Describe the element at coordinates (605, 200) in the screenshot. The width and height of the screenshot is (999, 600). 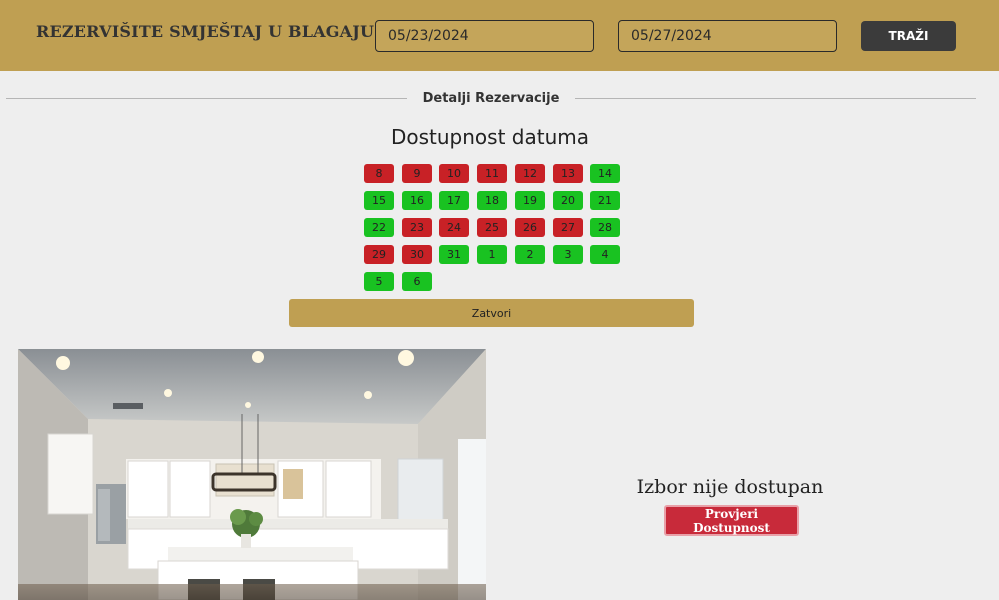
I see `calendar-day-free: 21` at that location.